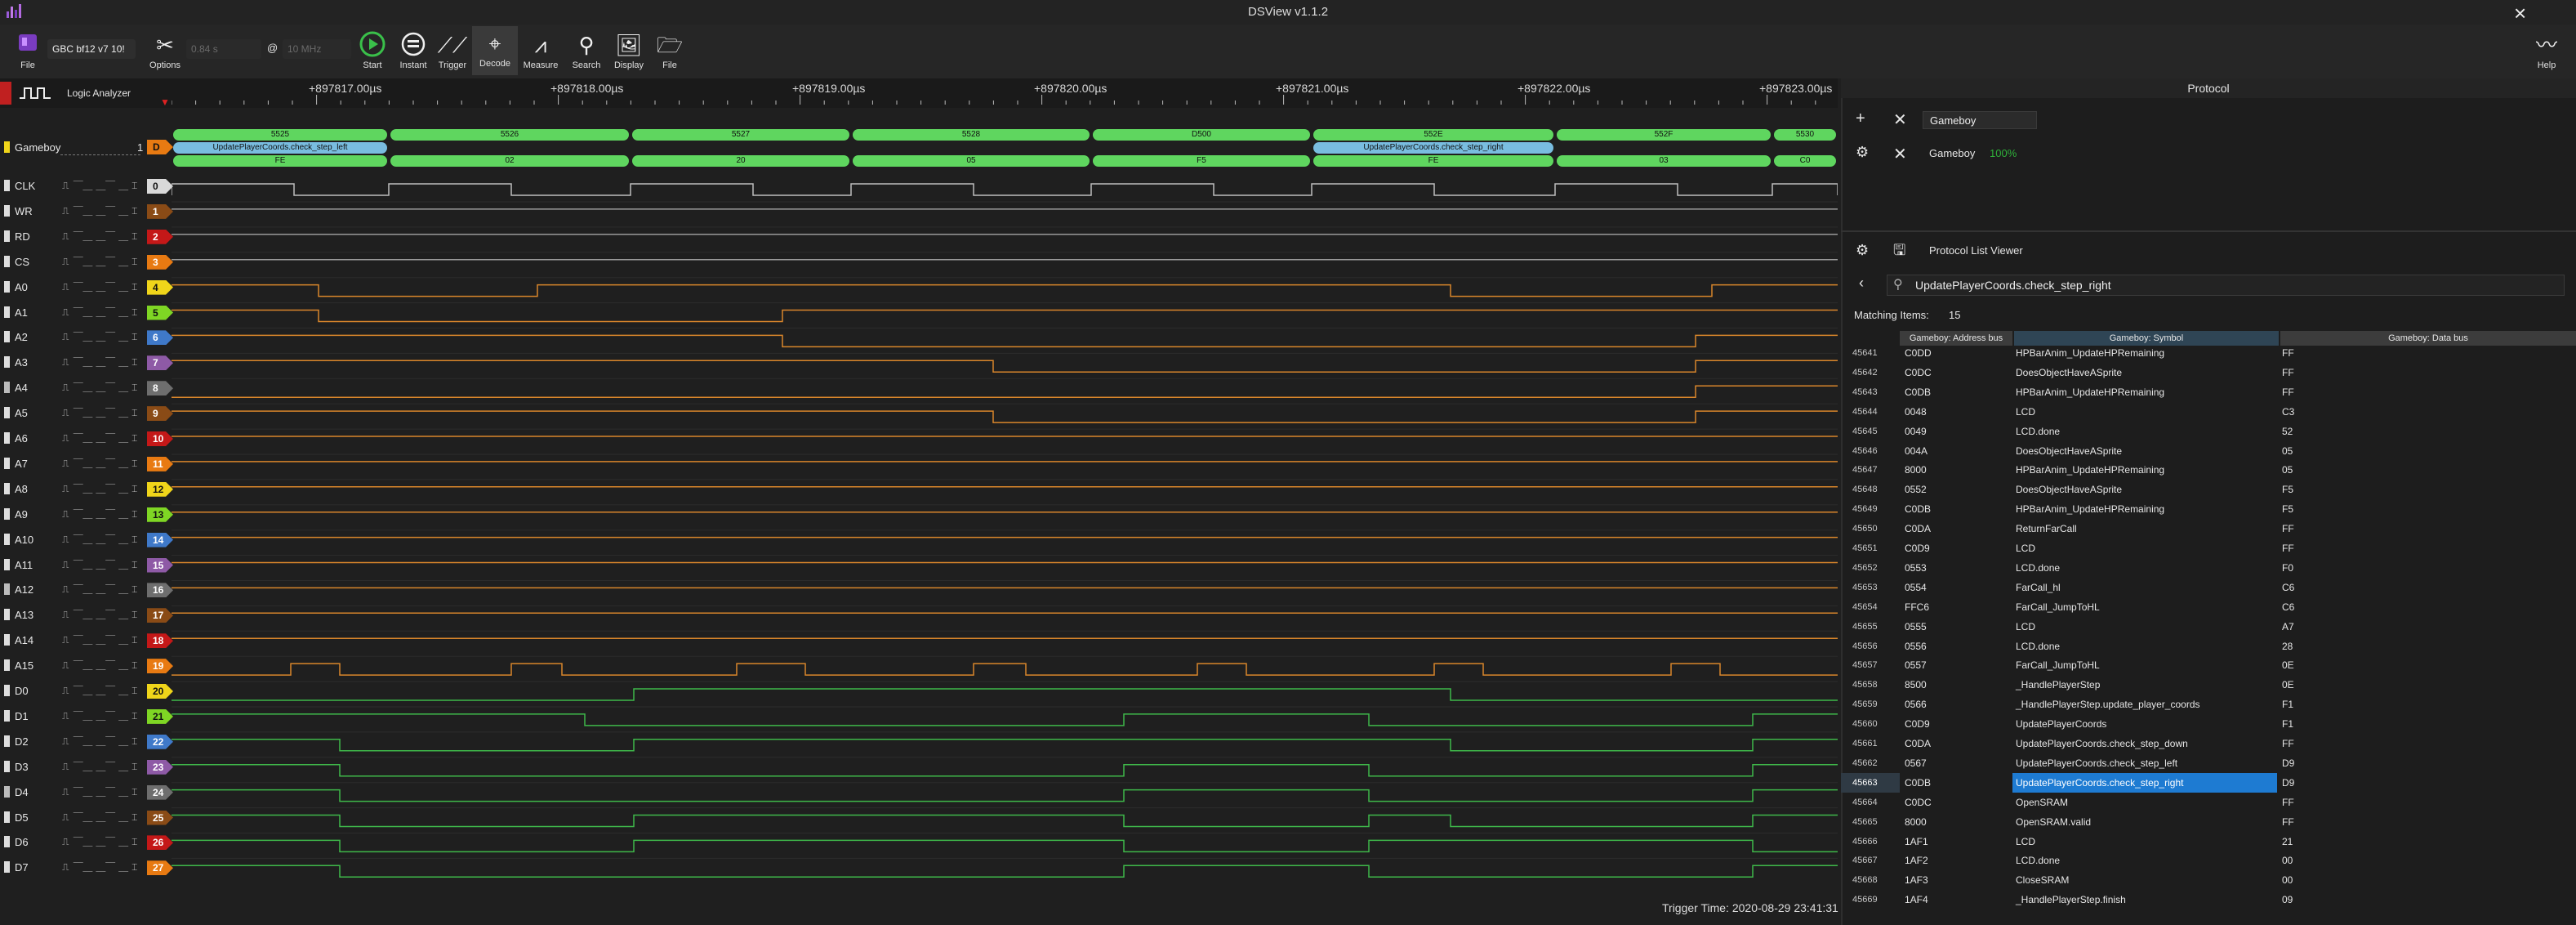  Describe the element at coordinates (2208, 685) in the screenshot. I see `table-row: 45658 8500 _HandlePlayerStep 0E` at that location.